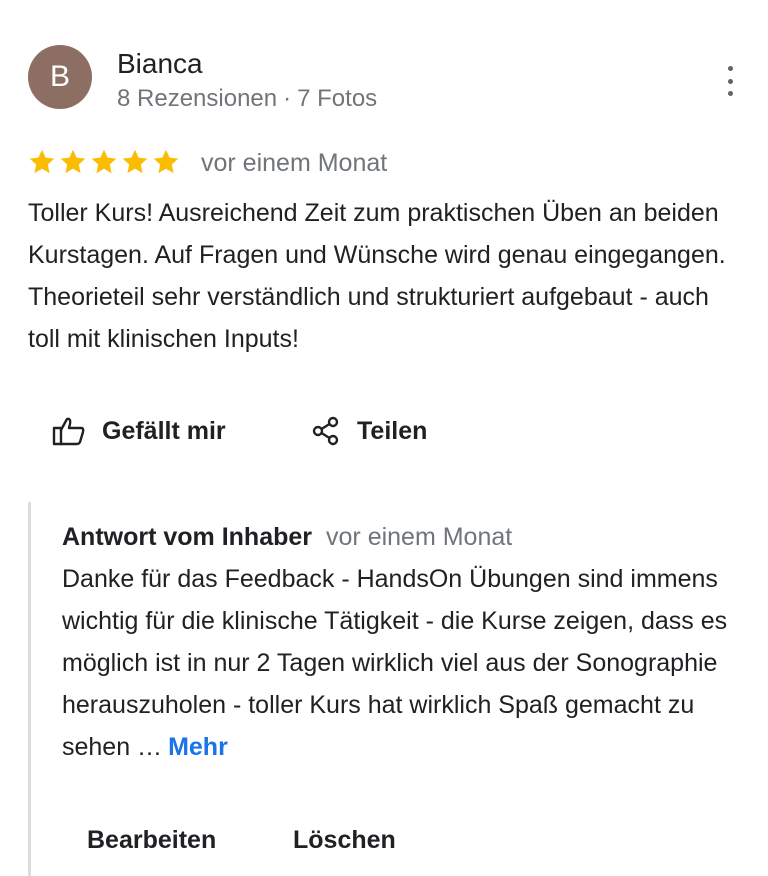 The height and width of the screenshot is (876, 768). What do you see at coordinates (337, 98) in the screenshot?
I see `photo-count: 7 Fotos` at bounding box center [337, 98].